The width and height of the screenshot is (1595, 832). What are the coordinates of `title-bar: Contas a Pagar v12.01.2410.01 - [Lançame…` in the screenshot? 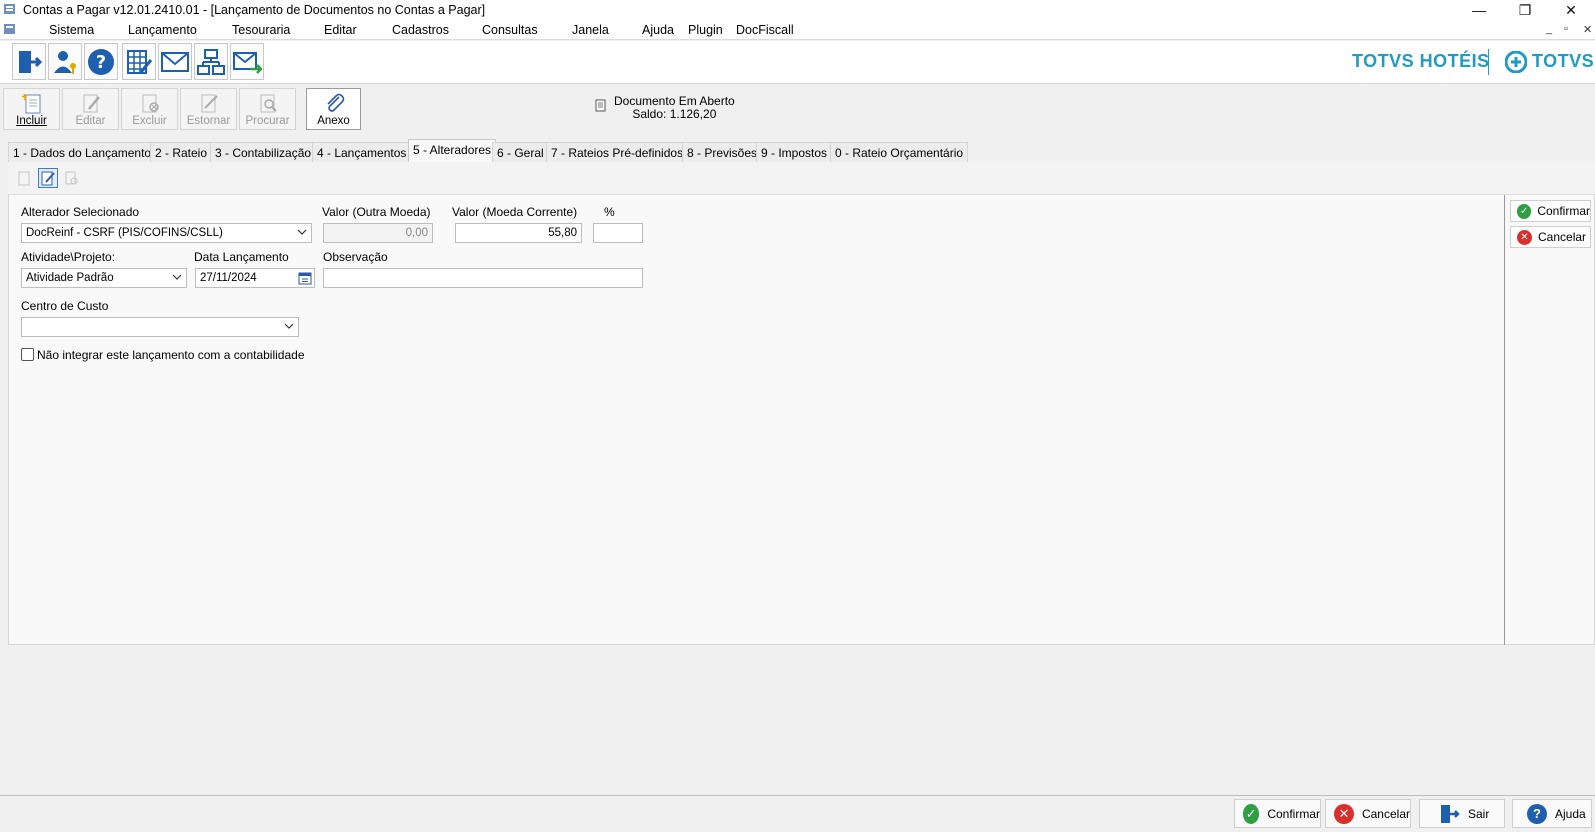 It's located at (797, 10).